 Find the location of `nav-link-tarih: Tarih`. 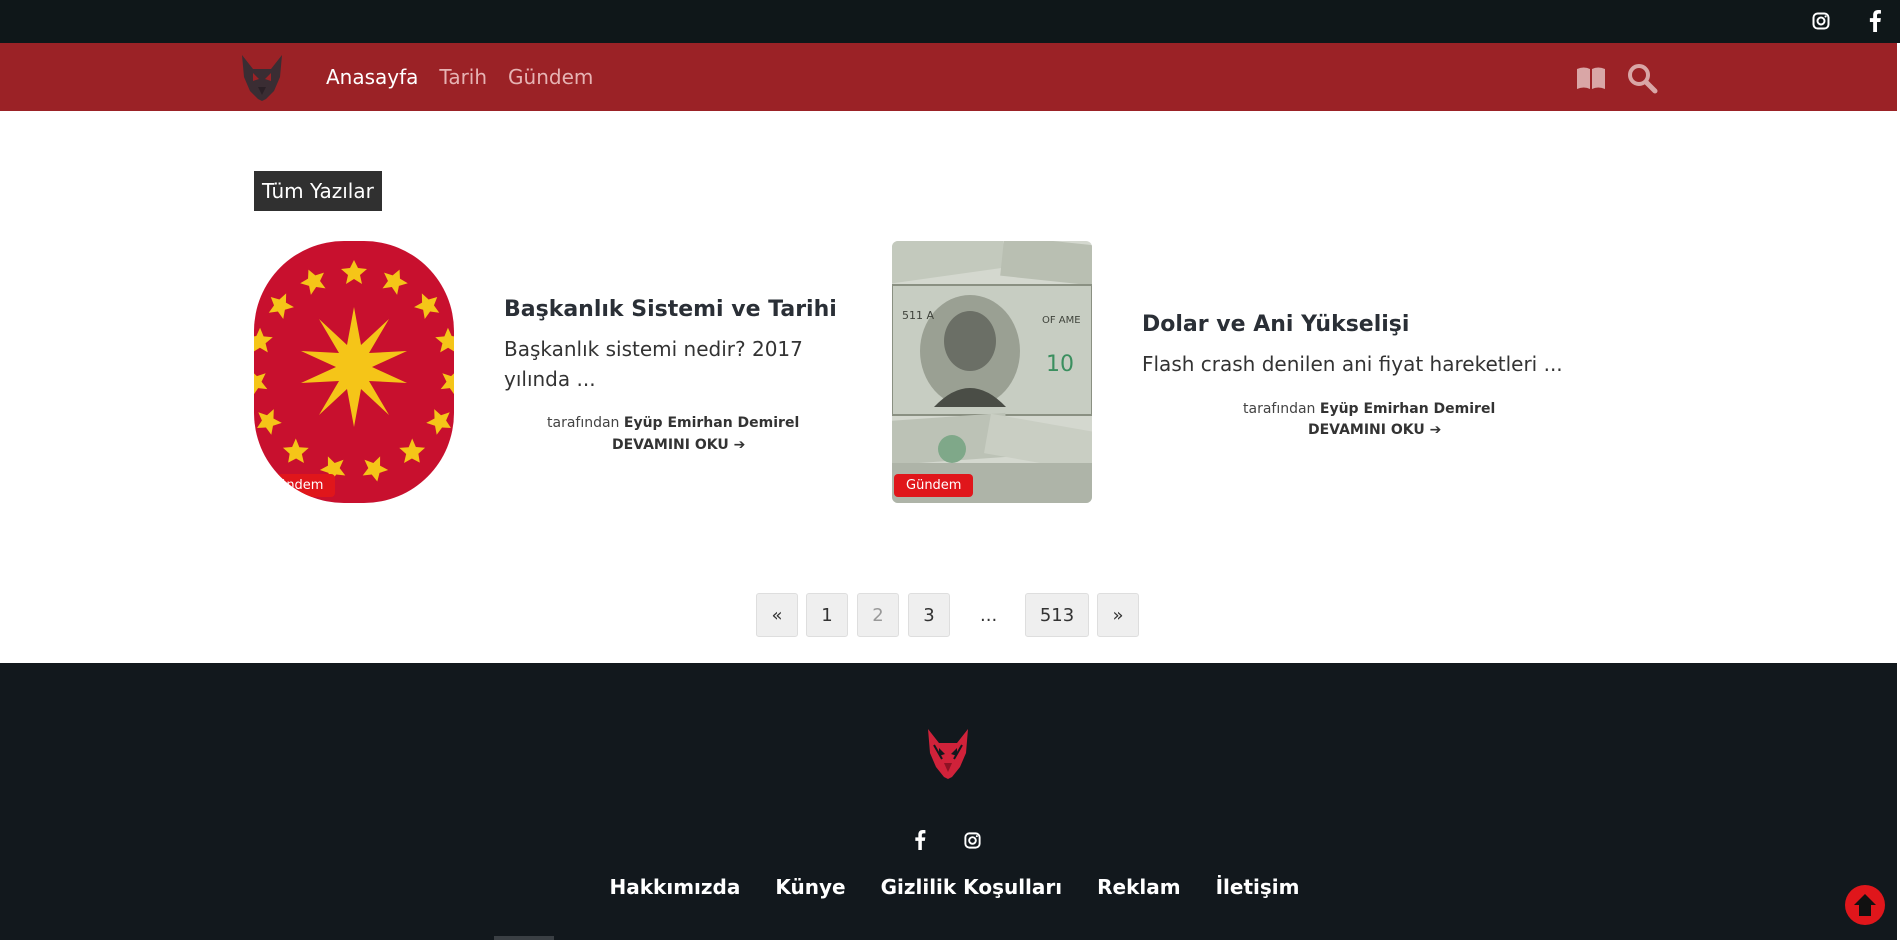

nav-link-tarih: Tarih is located at coordinates (463, 77).